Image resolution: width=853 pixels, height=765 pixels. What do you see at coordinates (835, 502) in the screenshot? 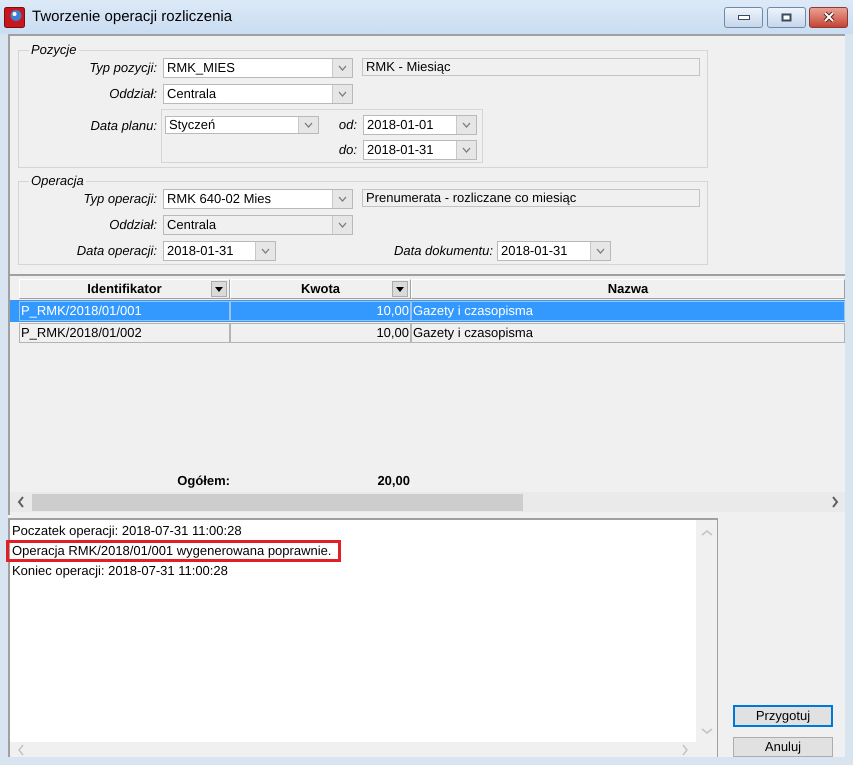
I see `chevron-right-icon` at bounding box center [835, 502].